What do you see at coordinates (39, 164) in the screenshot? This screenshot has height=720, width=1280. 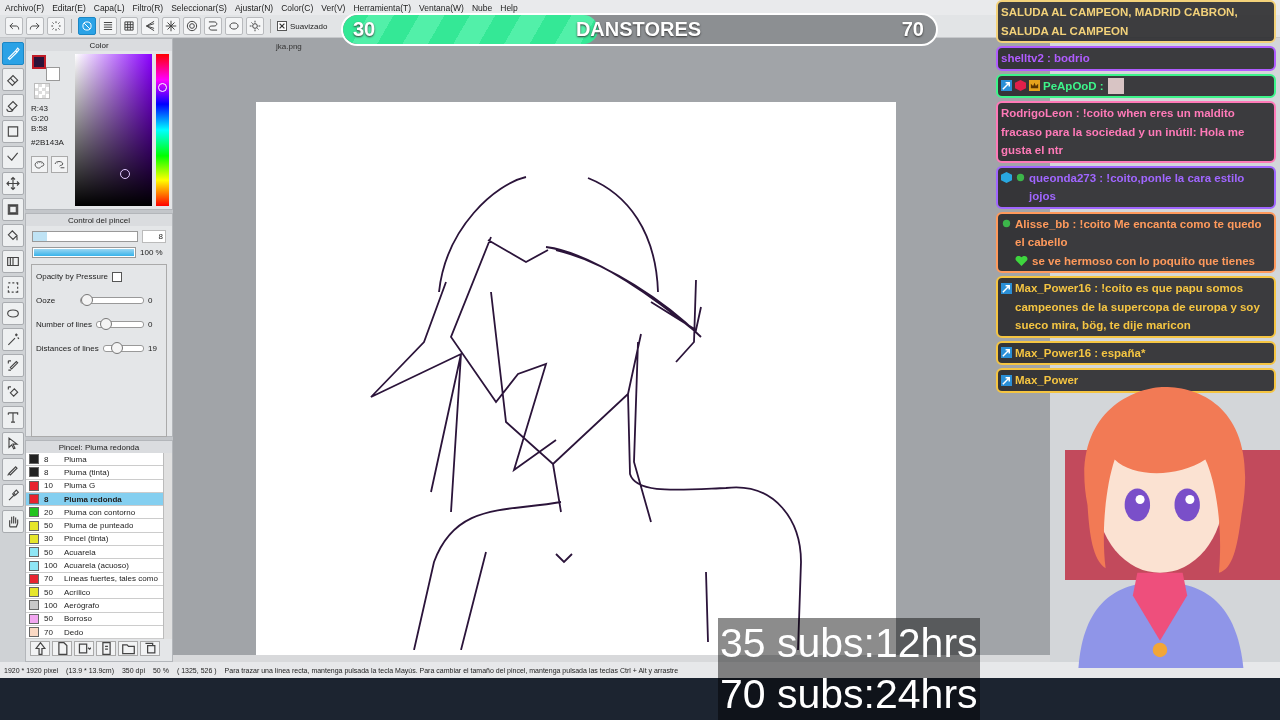 I see `palette-button` at bounding box center [39, 164].